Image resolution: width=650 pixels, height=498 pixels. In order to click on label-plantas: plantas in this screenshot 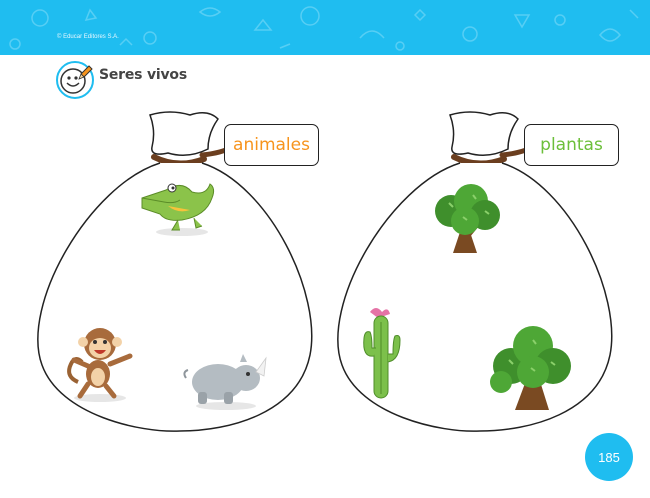, I will do `click(571, 145)`.